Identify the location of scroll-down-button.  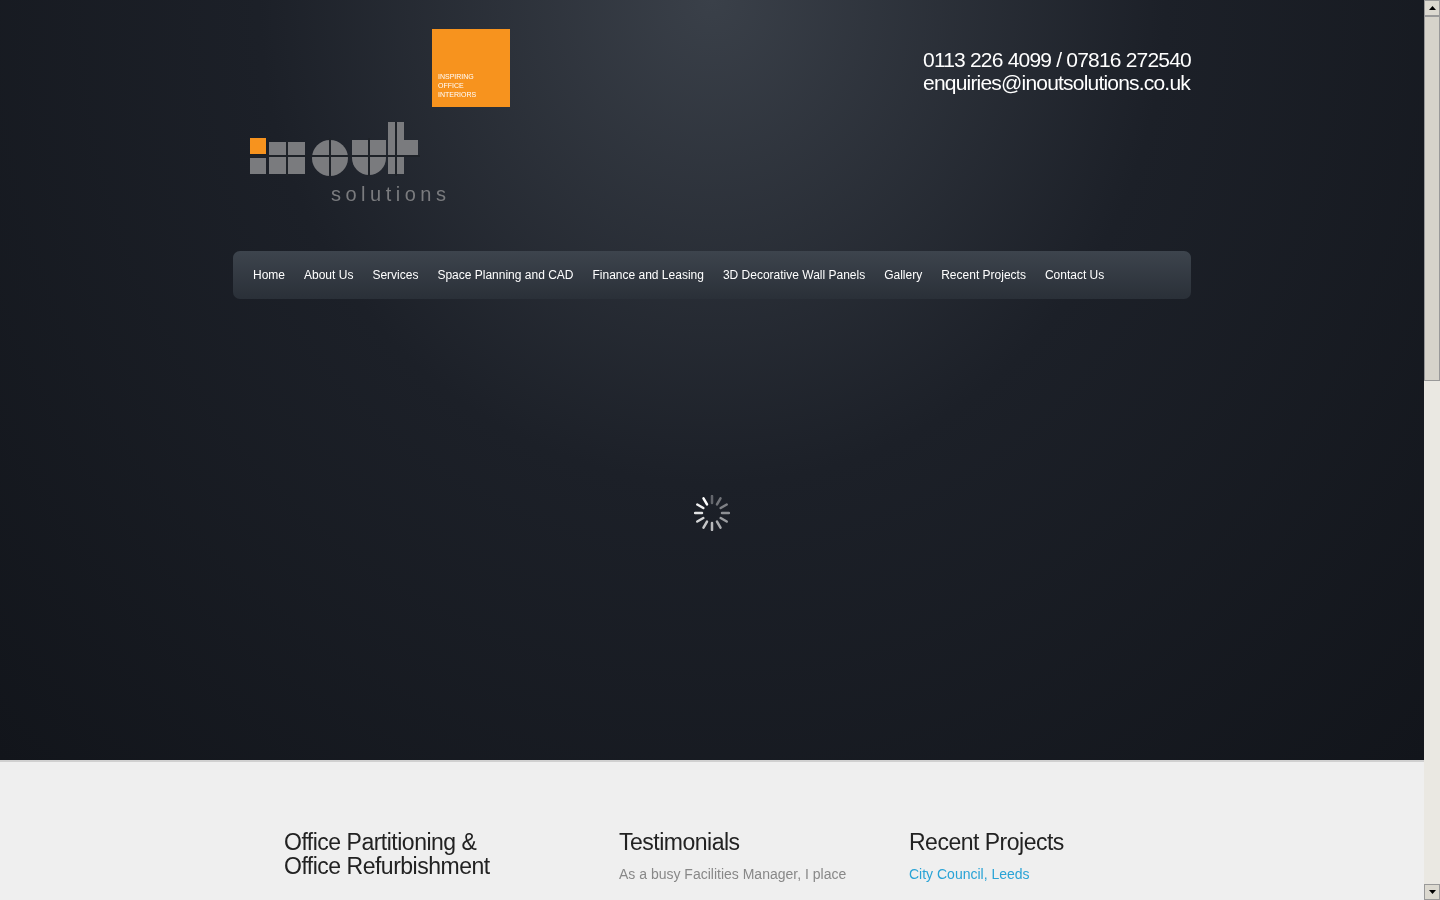
(1432, 892).